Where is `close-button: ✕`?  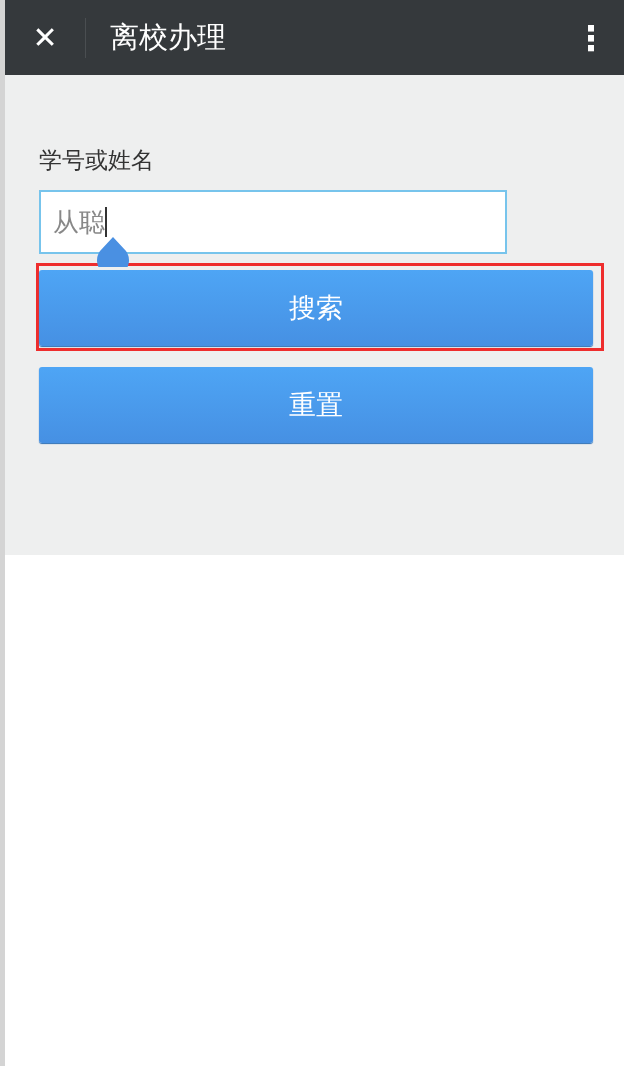
close-button: ✕ is located at coordinates (45, 37).